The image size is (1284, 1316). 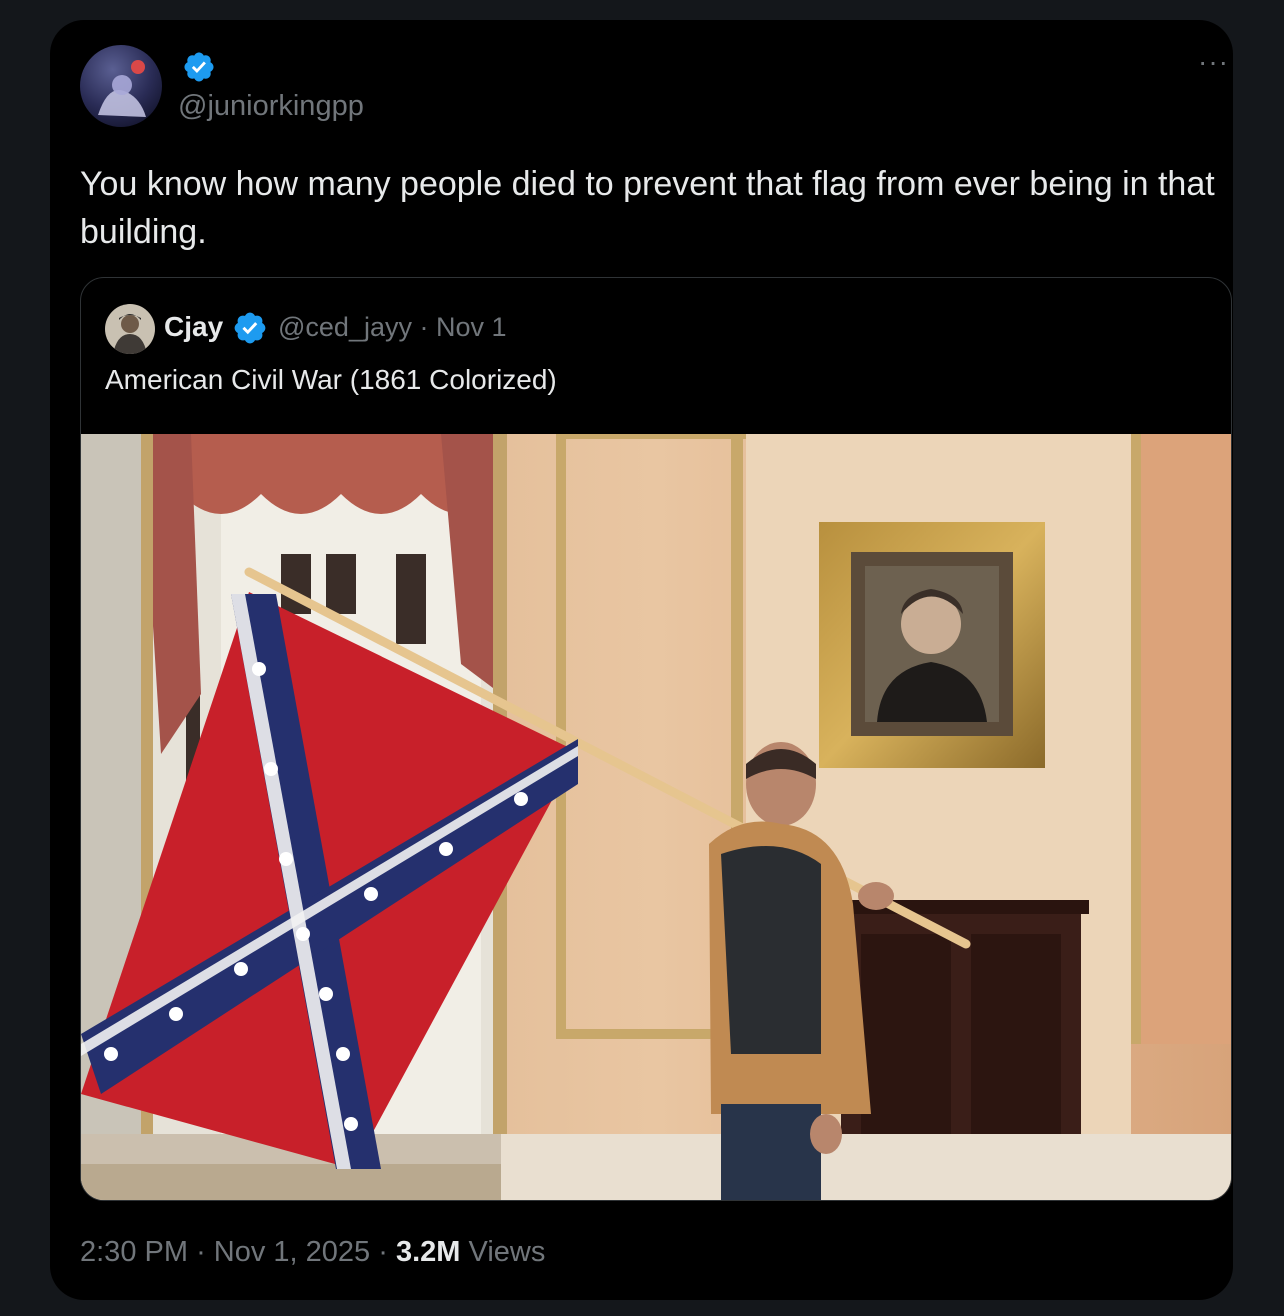 What do you see at coordinates (428, 1252) in the screenshot?
I see `views-count: 3.2M` at bounding box center [428, 1252].